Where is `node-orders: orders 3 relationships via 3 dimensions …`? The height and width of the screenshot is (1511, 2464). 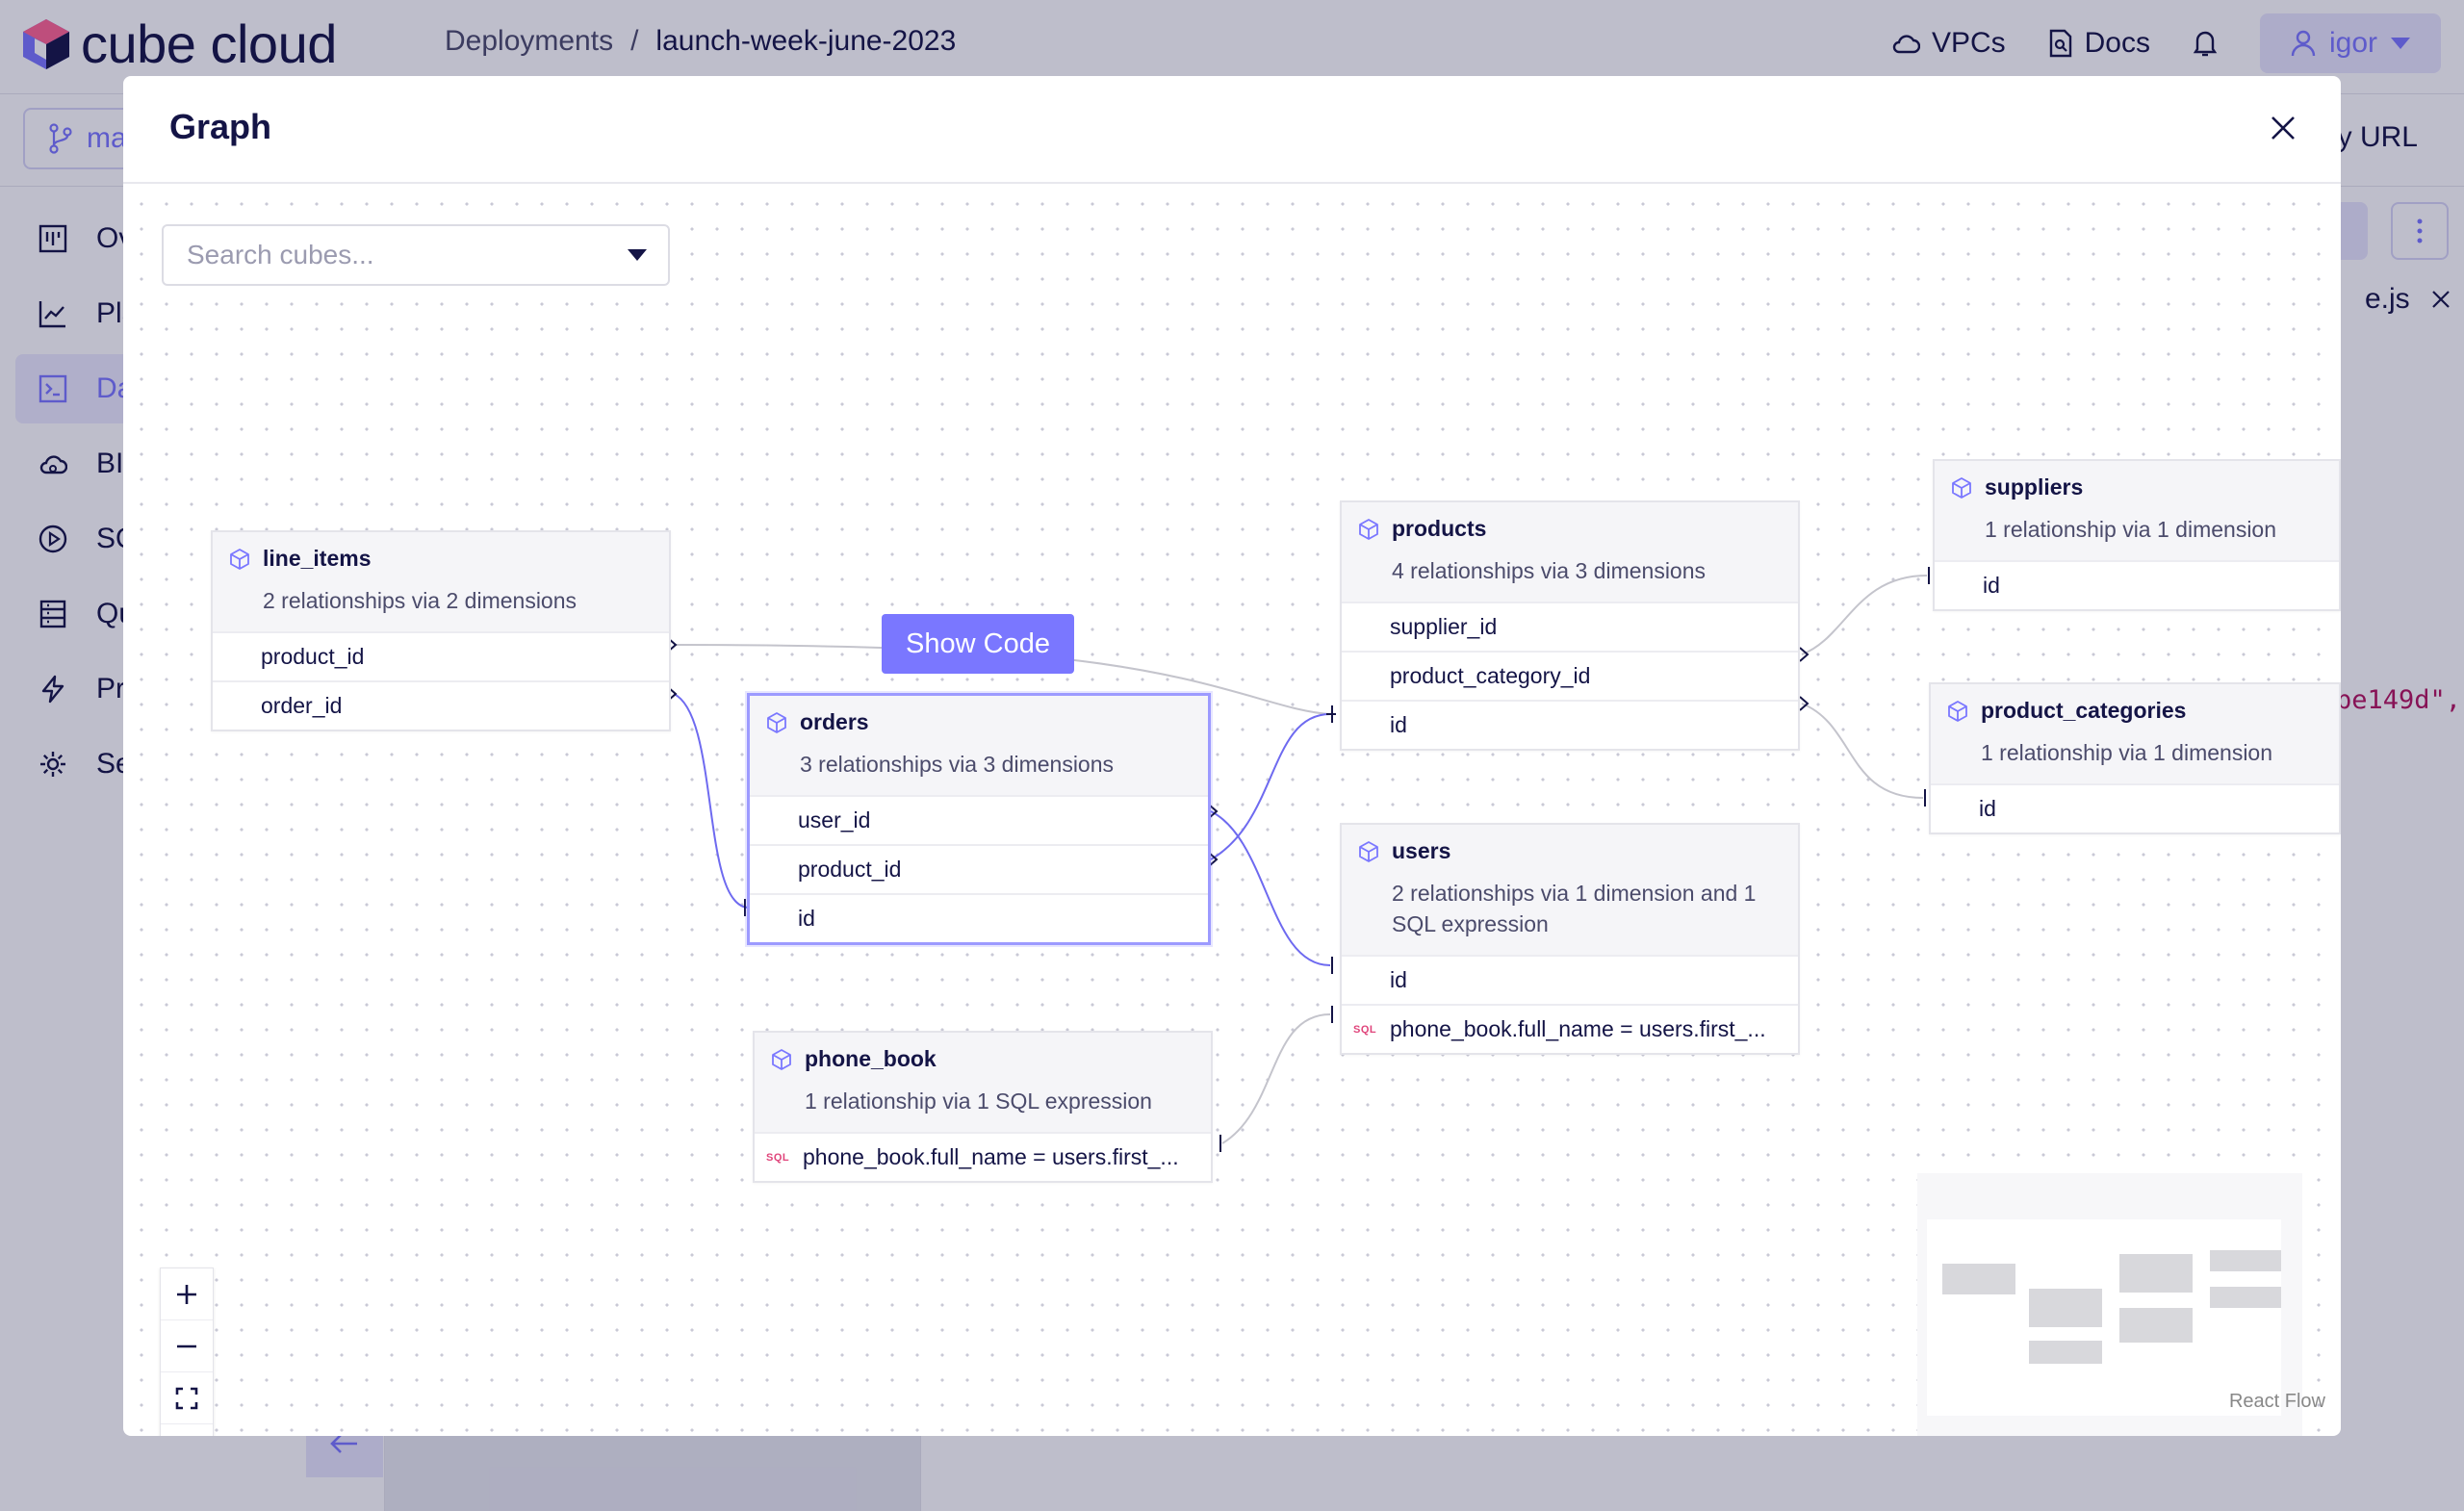
node-orders: orders 3 relationships via 3 dimensions … is located at coordinates (979, 819).